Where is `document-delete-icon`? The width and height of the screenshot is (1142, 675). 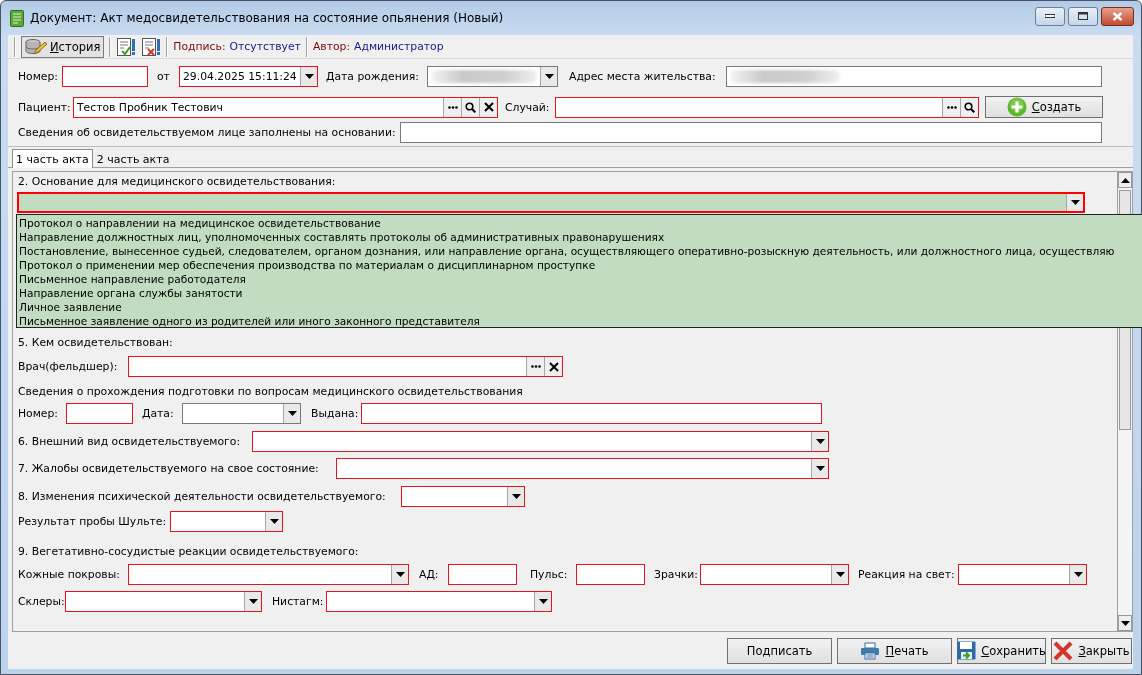 document-delete-icon is located at coordinates (151, 46).